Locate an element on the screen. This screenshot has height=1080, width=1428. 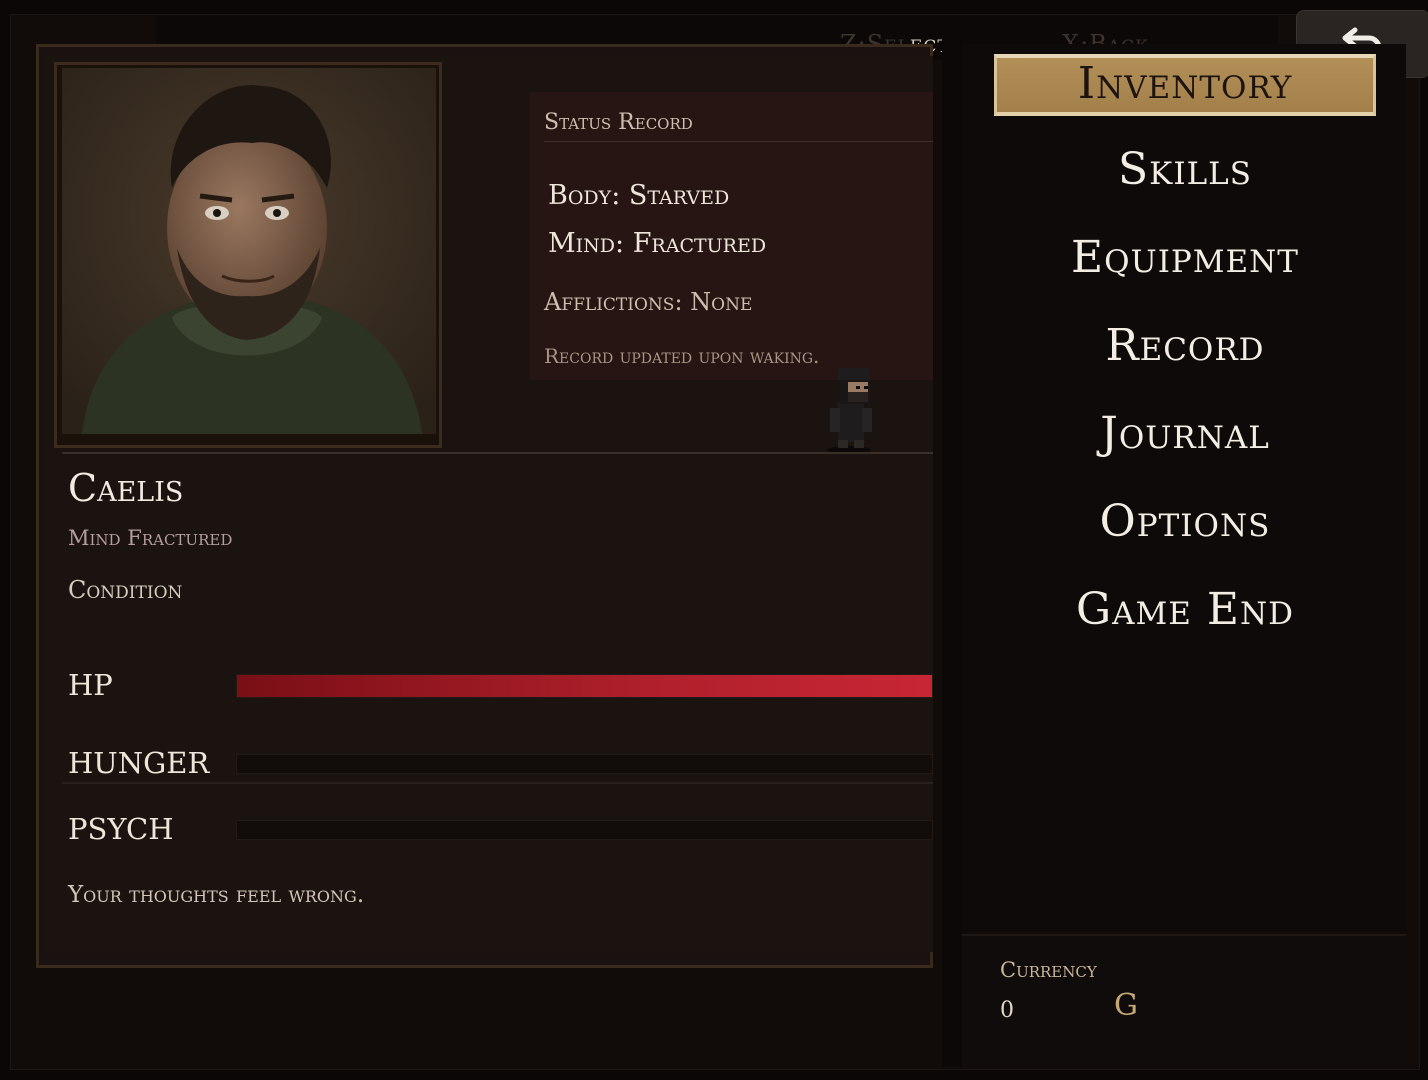
character-portrait is located at coordinates (249, 251).